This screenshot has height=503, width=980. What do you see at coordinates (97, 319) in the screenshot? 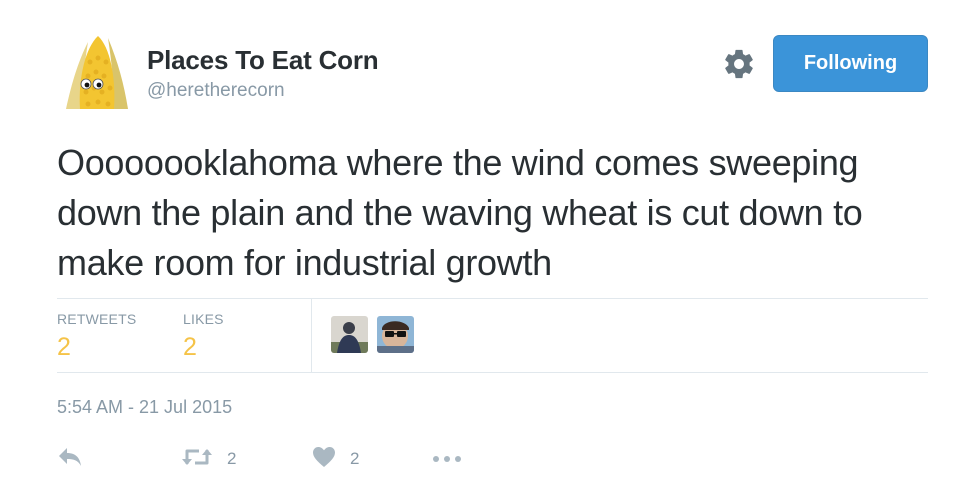
I see `retweets-label: RETWEETS` at bounding box center [97, 319].